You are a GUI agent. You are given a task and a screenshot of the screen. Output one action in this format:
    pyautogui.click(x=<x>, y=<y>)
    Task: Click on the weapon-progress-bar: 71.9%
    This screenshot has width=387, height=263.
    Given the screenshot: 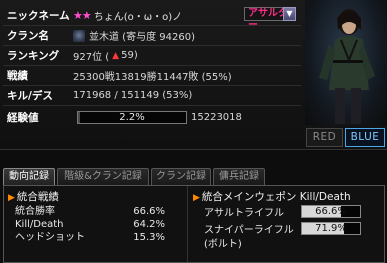 What is the action you would take?
    pyautogui.click(x=331, y=228)
    